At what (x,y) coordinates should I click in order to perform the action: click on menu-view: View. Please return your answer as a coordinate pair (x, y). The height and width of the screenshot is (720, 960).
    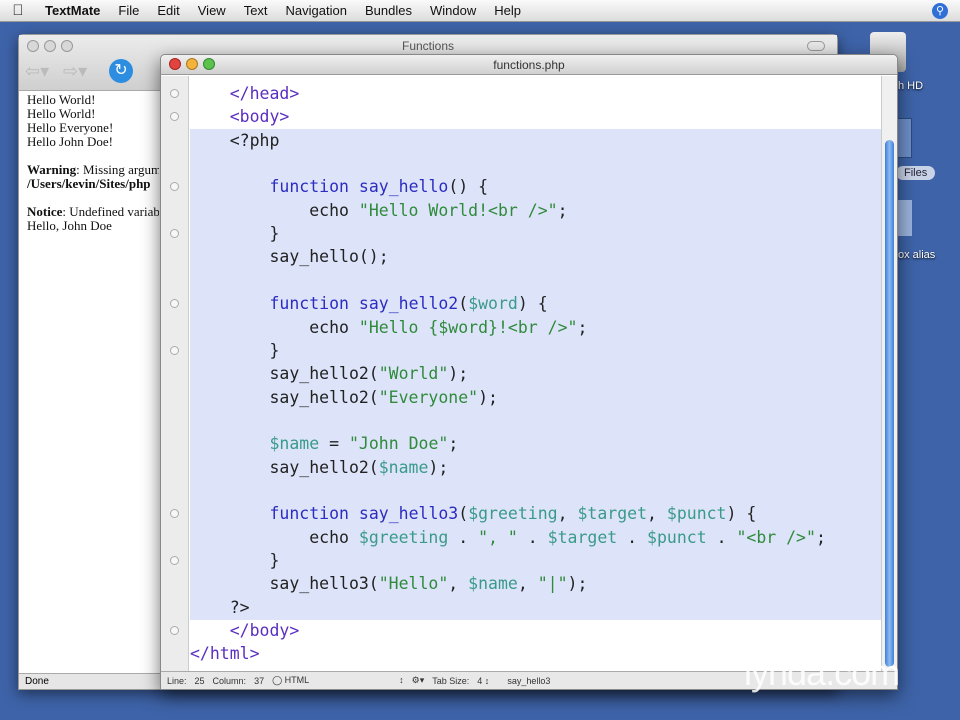
    Looking at the image, I should click on (212, 10).